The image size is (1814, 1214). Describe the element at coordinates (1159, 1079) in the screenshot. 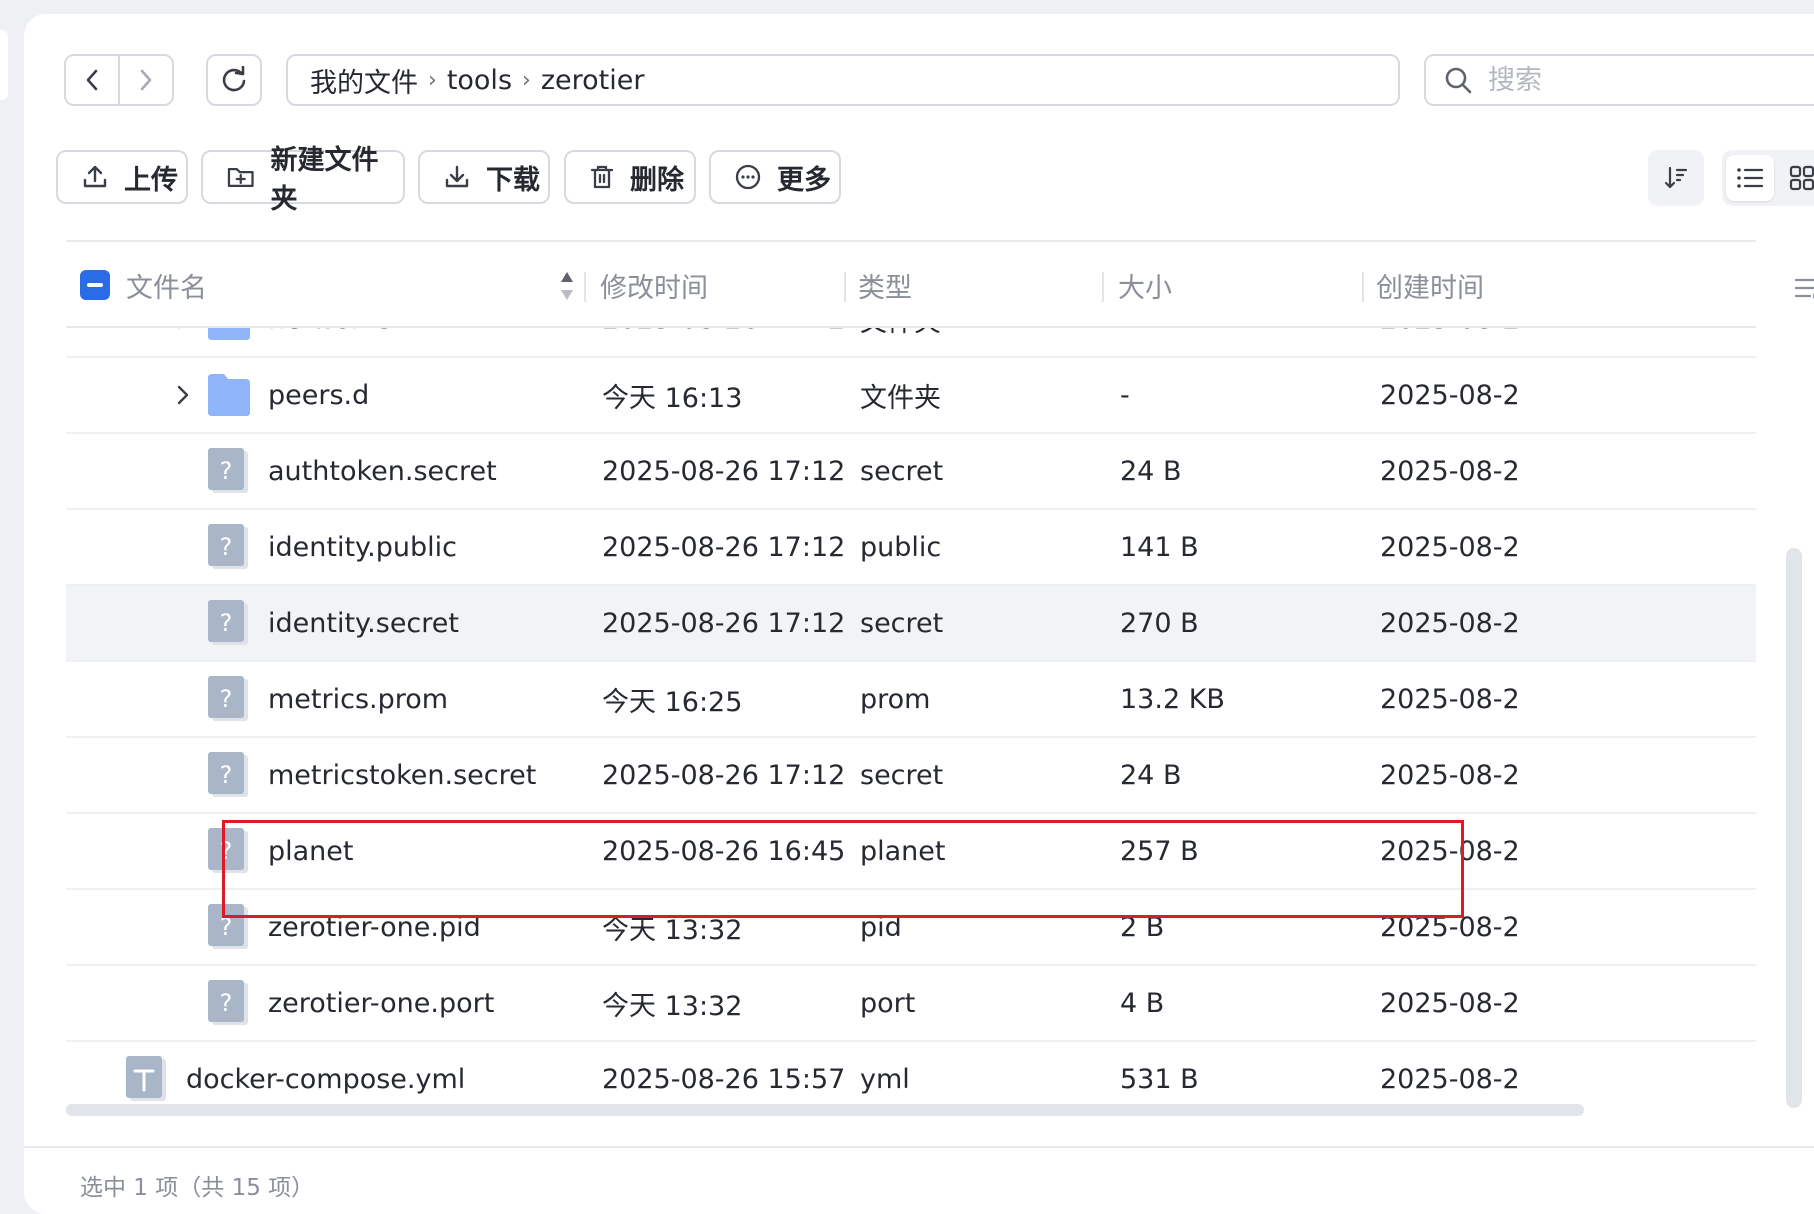

I see `file-size: 531 B` at that location.